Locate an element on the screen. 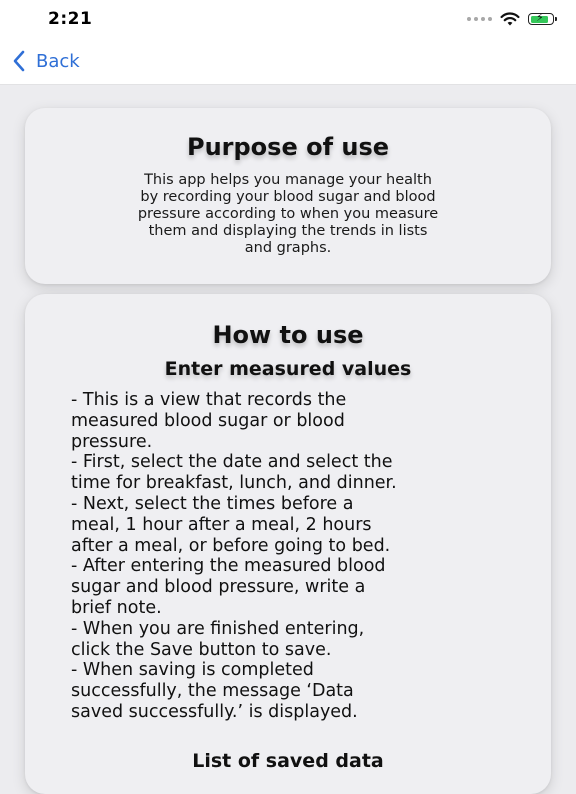 This screenshot has width=576, height=794. back-button-label: Back is located at coordinates (58, 61).